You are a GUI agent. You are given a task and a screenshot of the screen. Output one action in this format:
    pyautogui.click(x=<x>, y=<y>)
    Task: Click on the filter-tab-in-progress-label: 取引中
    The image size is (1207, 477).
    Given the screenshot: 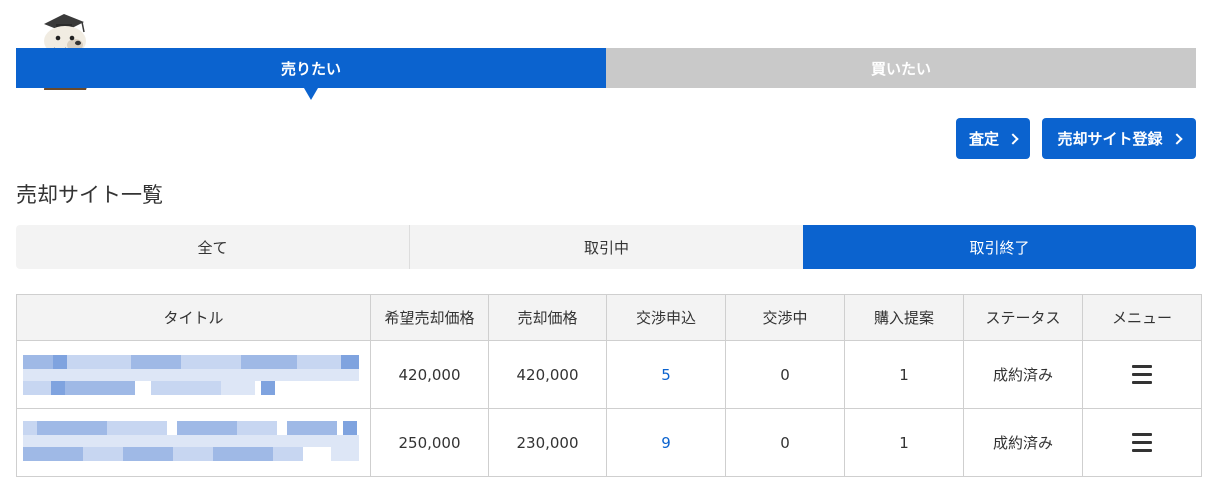 What is the action you would take?
    pyautogui.click(x=606, y=247)
    